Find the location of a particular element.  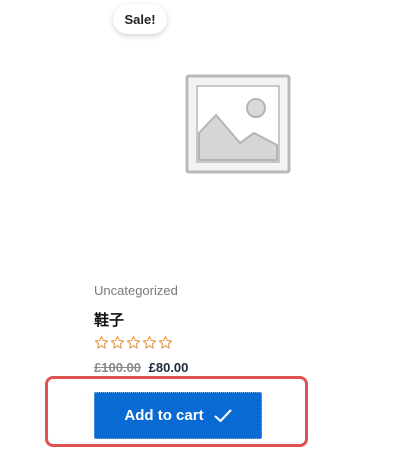

image-placeholder-icon is located at coordinates (238, 124).